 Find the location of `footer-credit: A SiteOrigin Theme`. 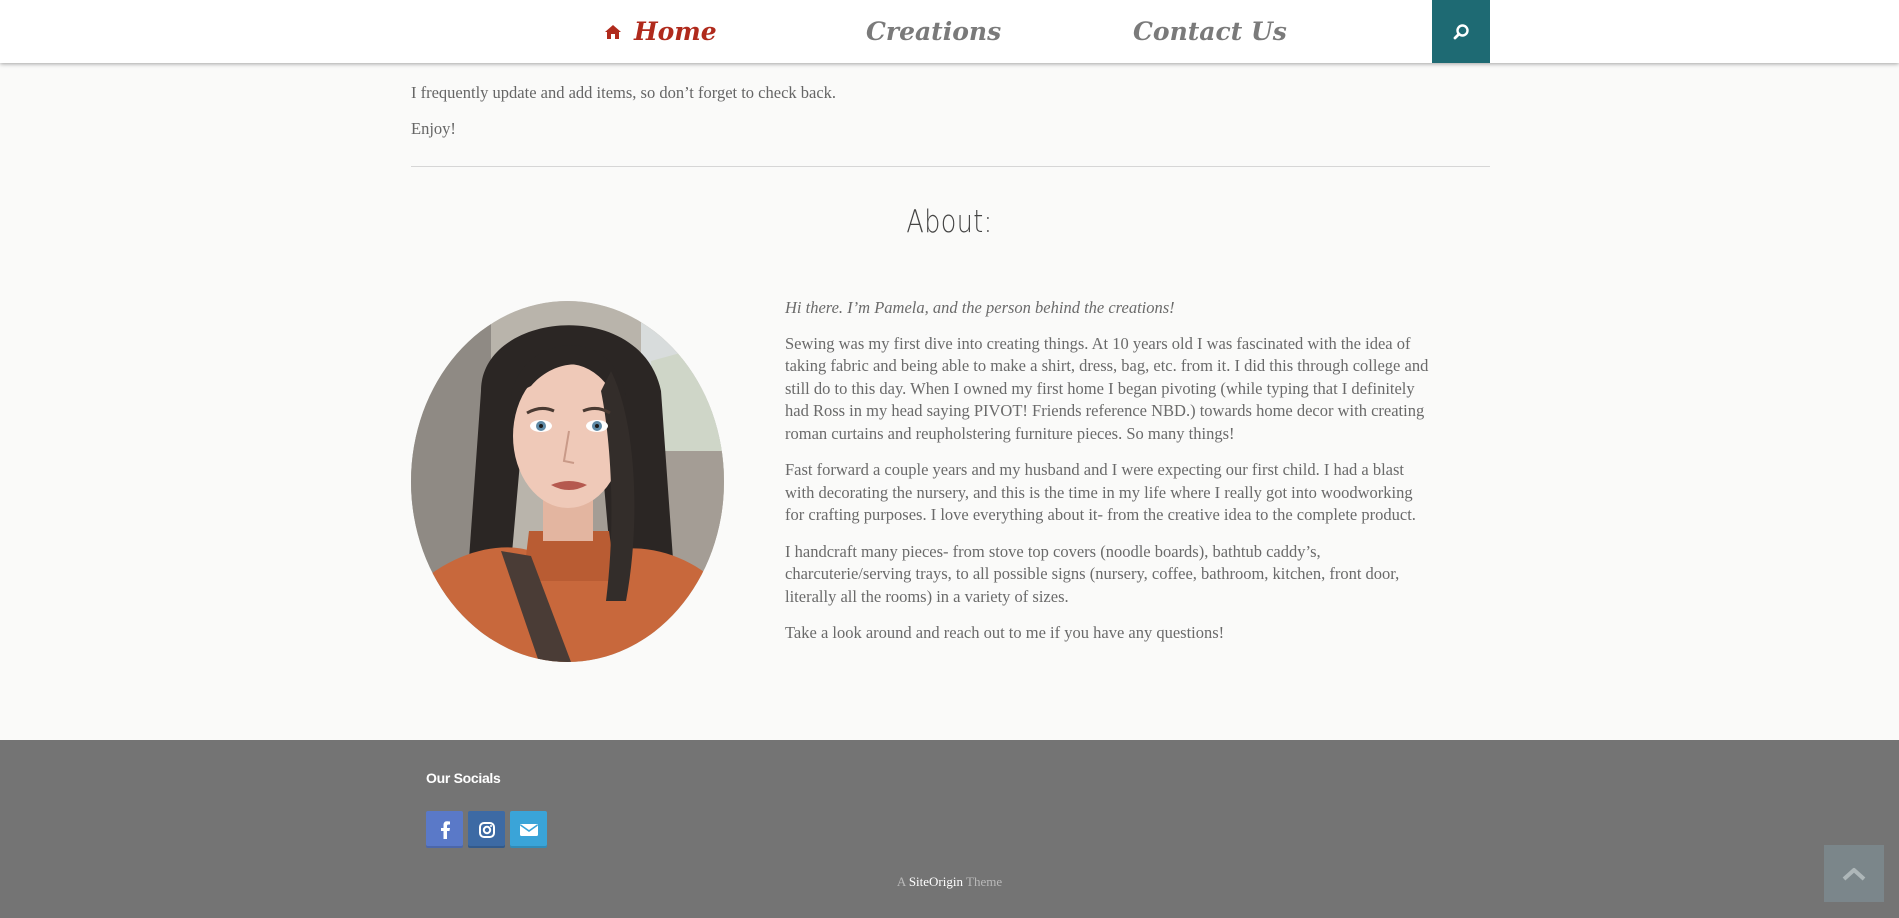

footer-credit: A SiteOrigin Theme is located at coordinates (949, 882).